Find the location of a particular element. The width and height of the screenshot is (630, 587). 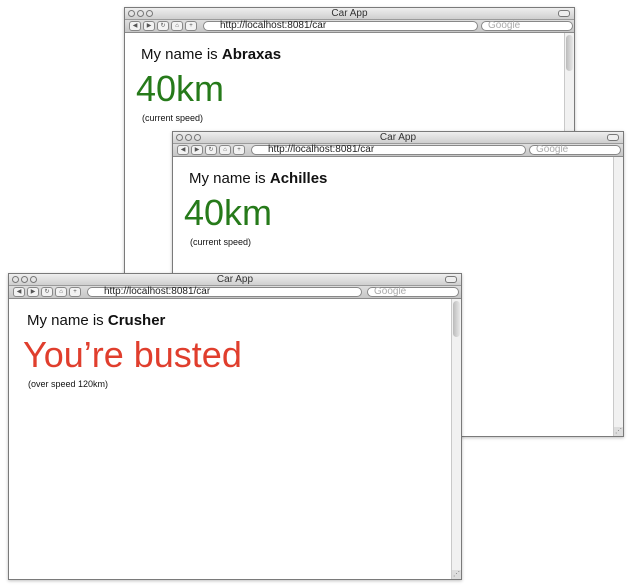

speed-note: (over speed 120km) is located at coordinates (68, 384).